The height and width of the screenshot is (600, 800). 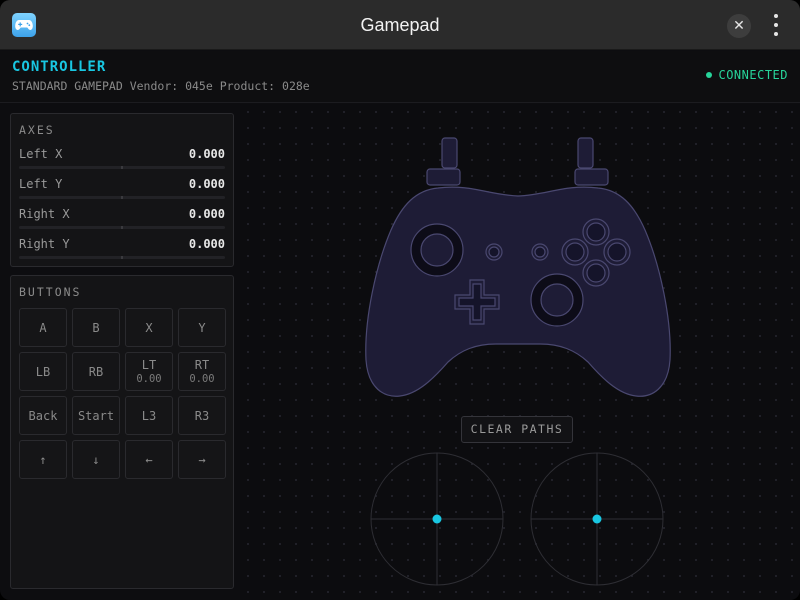 What do you see at coordinates (597, 519) in the screenshot?
I see `right-stick-dot` at bounding box center [597, 519].